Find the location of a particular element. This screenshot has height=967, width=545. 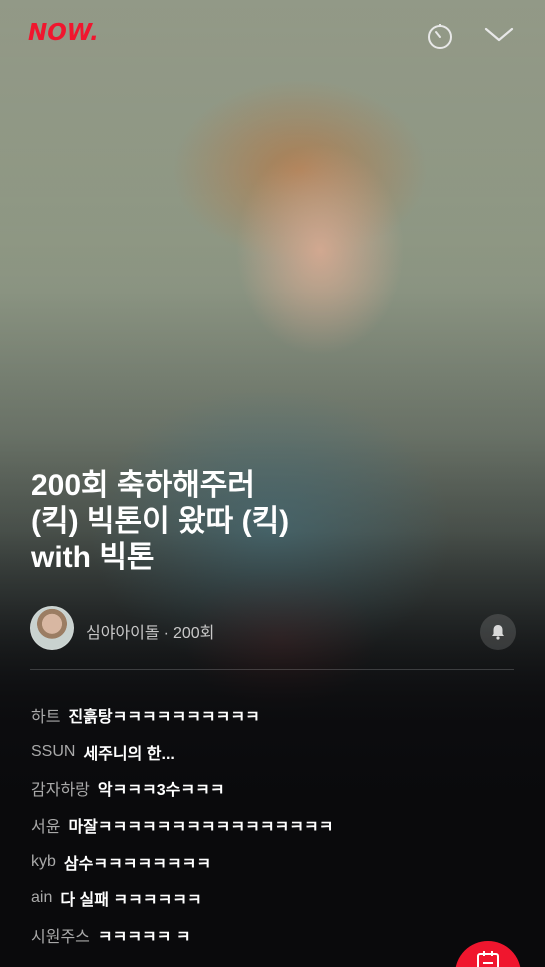

show-title: 200회 축하해주러 (킥) 빅톤이 왔따 (킥) with 빅톤 is located at coordinates (271, 522).